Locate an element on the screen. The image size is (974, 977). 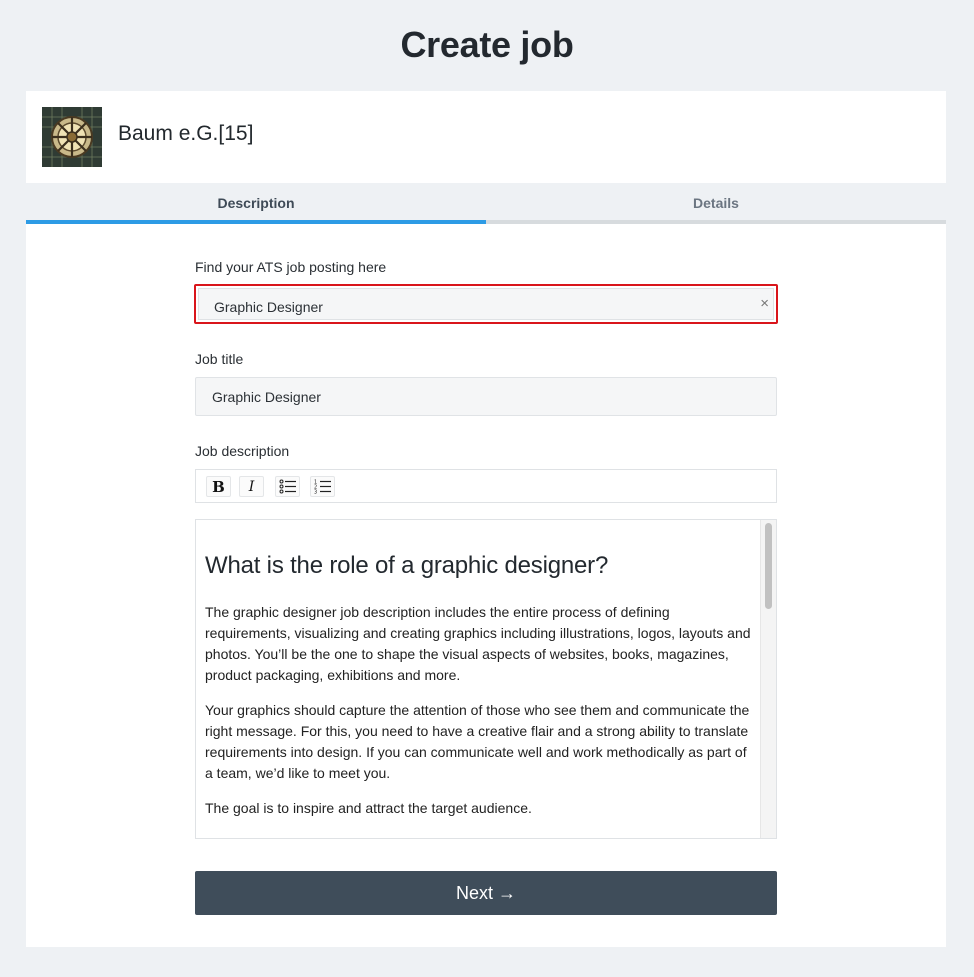
editor-heading: What is the role of a graphic designer? is located at coordinates (407, 565).